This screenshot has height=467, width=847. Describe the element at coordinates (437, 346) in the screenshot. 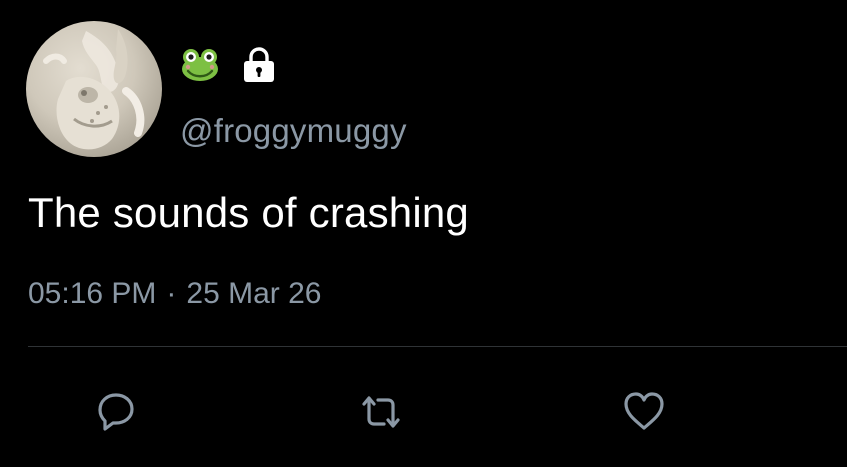

I see `divider` at that location.